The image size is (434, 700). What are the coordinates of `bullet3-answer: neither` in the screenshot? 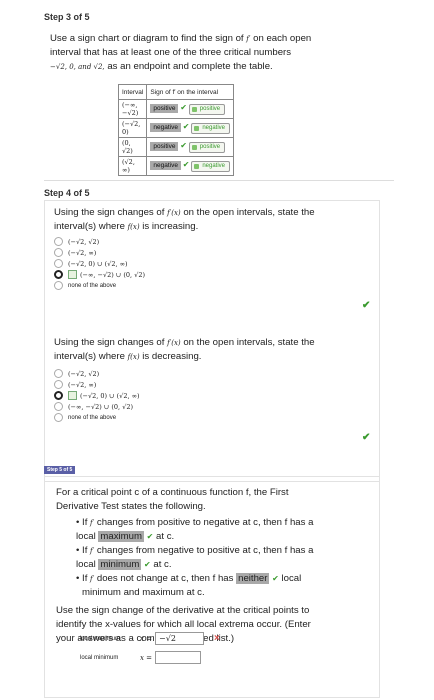 It's located at (253, 578).